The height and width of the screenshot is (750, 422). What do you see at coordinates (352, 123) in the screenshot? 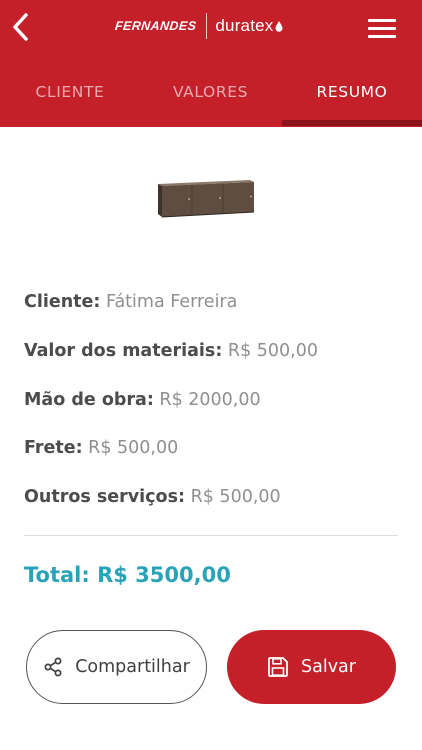
I see `active-tab-indicator` at bounding box center [352, 123].